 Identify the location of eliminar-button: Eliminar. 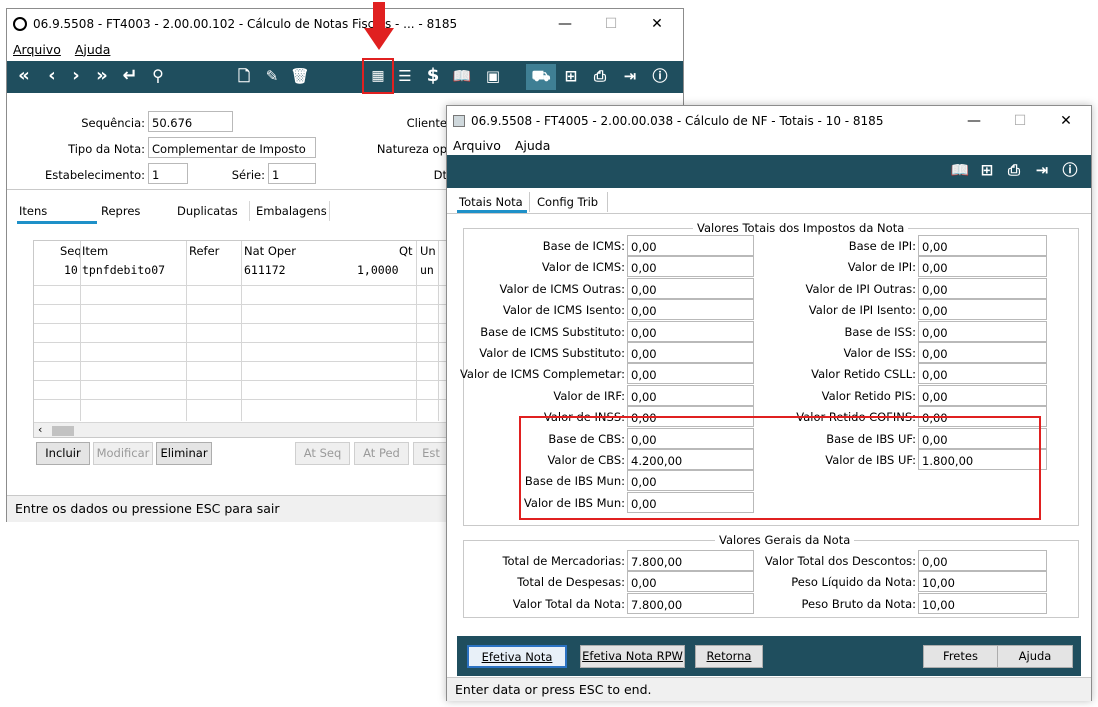
(184, 453).